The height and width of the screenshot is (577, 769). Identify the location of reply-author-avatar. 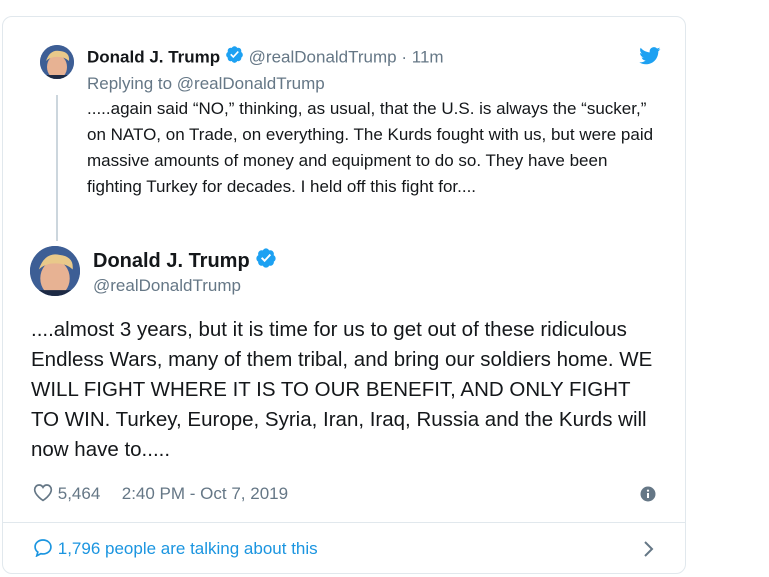
(57, 62).